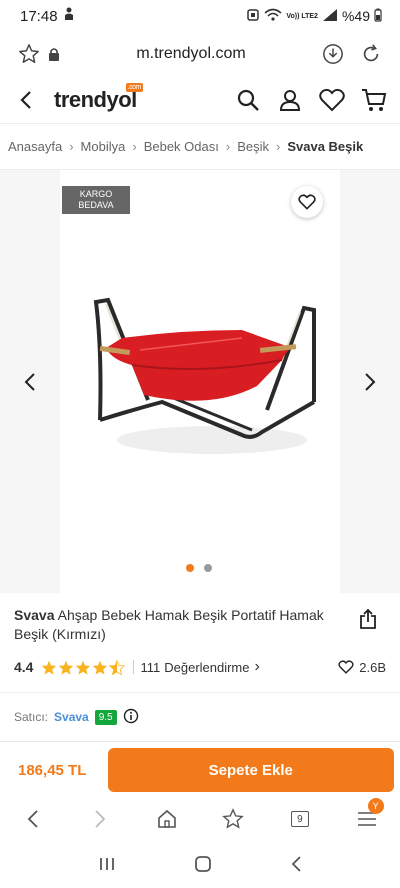  What do you see at coordinates (330, 16) in the screenshot?
I see `signal-icon` at bounding box center [330, 16].